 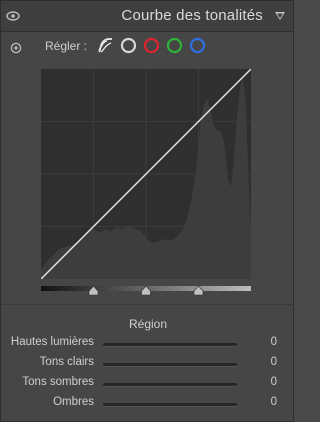 I want to click on slider-highlights: Hautes lumières 0, so click(x=148, y=344).